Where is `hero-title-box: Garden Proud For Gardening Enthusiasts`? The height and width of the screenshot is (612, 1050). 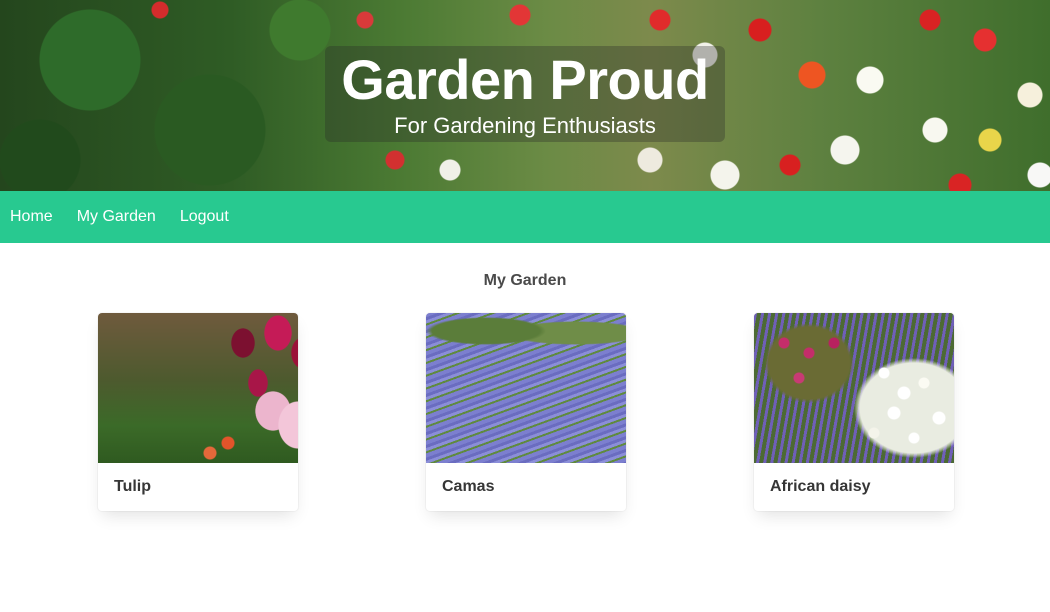 hero-title-box: Garden Proud For Gardening Enthusiasts is located at coordinates (525, 94).